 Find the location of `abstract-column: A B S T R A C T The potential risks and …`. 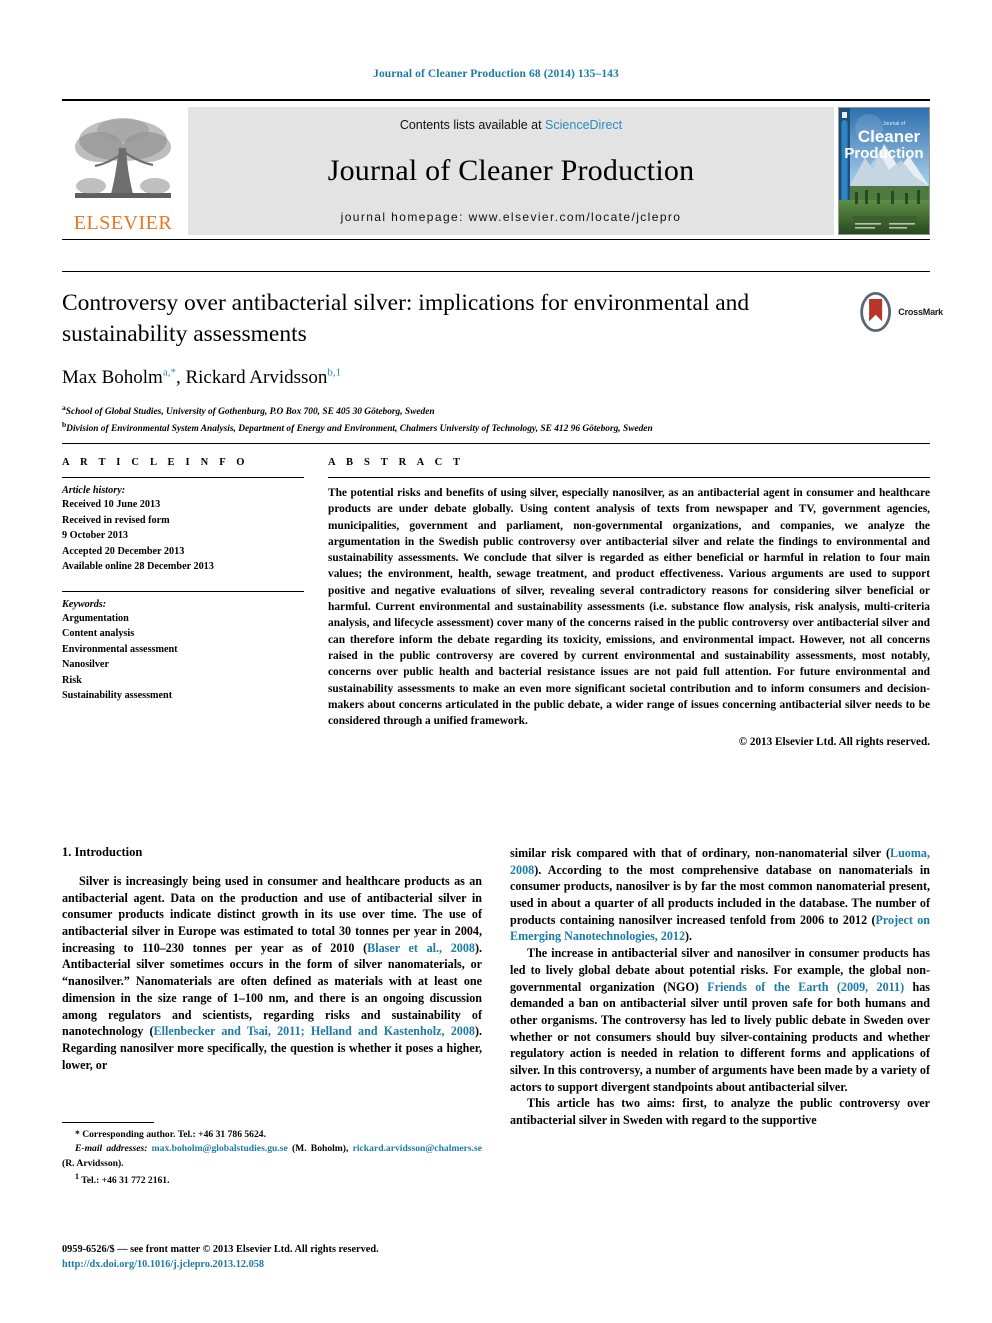

abstract-column: A B S T R A C T The potential risks and … is located at coordinates (629, 602).